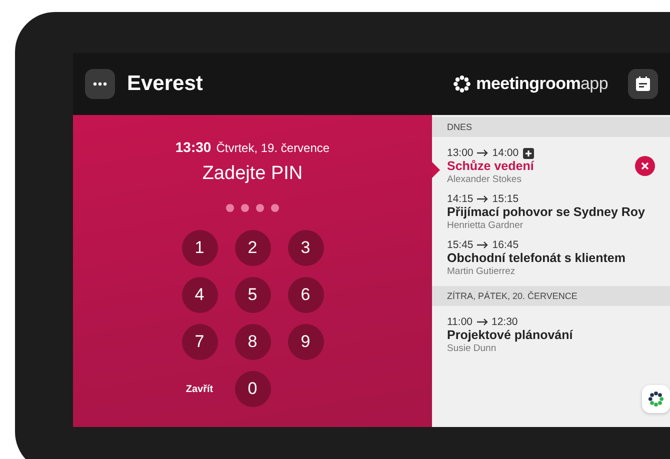 Image resolution: width=670 pixels, height=459 pixels. What do you see at coordinates (200, 389) in the screenshot?
I see `close-link: Zavřít` at bounding box center [200, 389].